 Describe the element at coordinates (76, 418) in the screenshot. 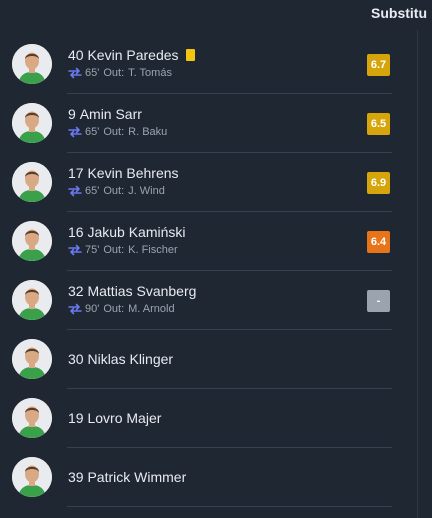

I see `player-number: 19` at that location.